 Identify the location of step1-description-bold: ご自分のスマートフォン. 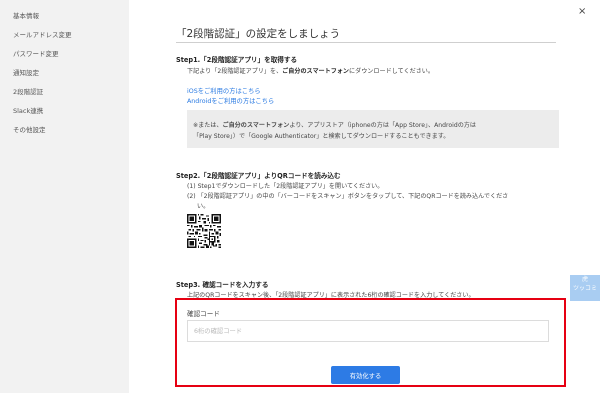
(316, 71).